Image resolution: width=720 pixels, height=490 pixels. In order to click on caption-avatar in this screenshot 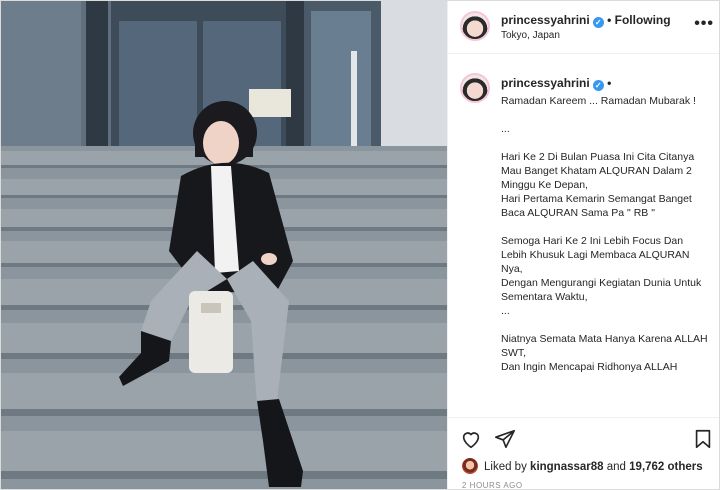, I will do `click(475, 88)`.